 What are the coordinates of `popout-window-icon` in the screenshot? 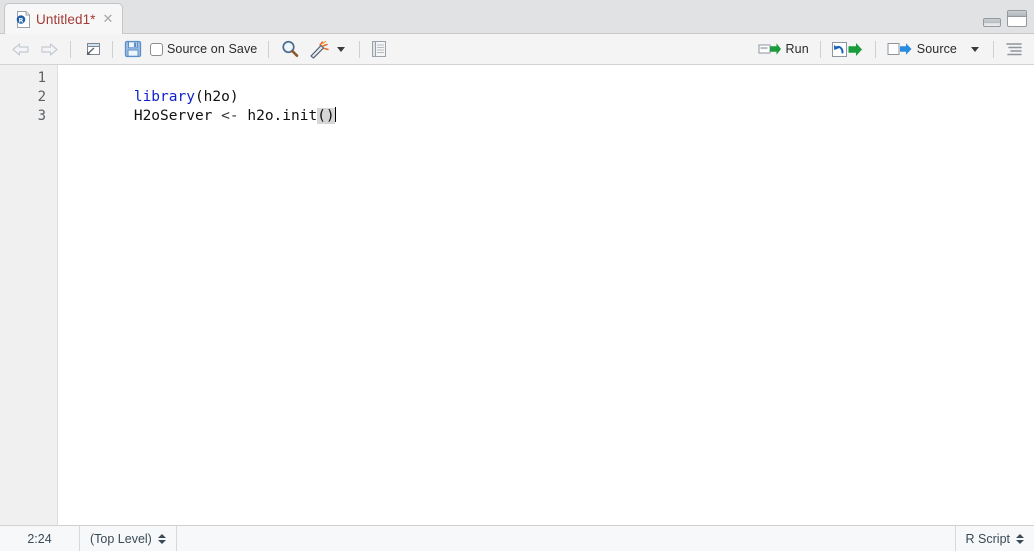 It's located at (91, 49).